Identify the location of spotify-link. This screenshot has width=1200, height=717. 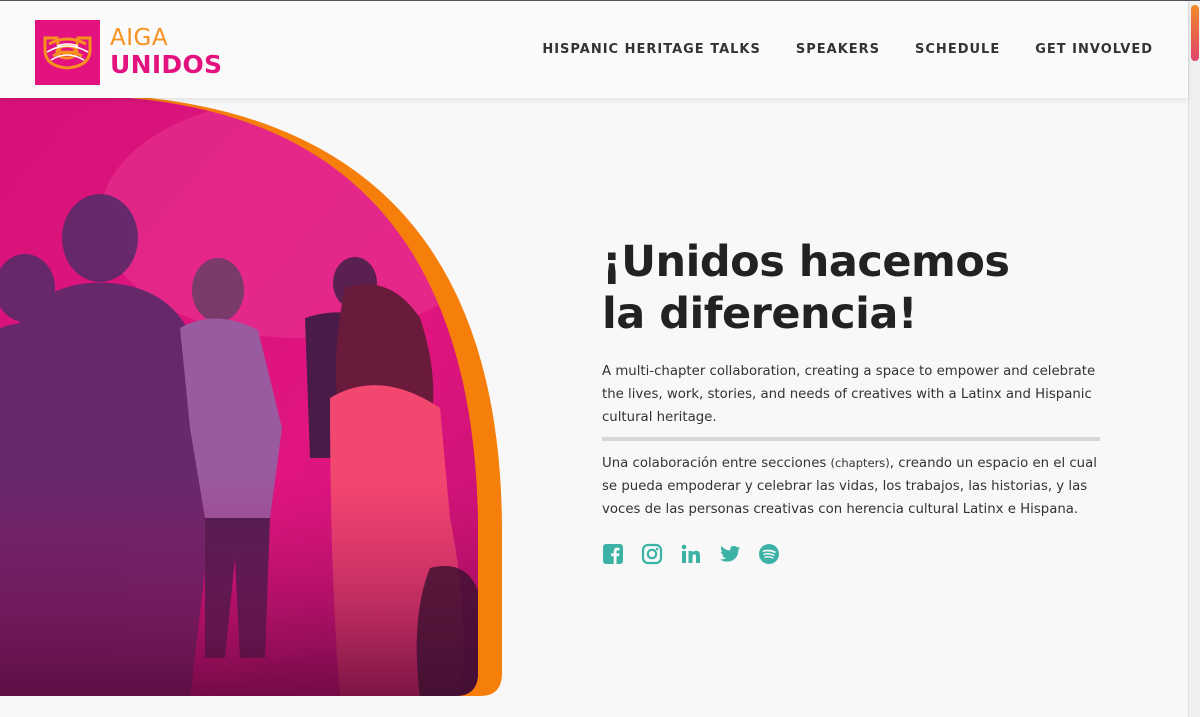
(769, 554).